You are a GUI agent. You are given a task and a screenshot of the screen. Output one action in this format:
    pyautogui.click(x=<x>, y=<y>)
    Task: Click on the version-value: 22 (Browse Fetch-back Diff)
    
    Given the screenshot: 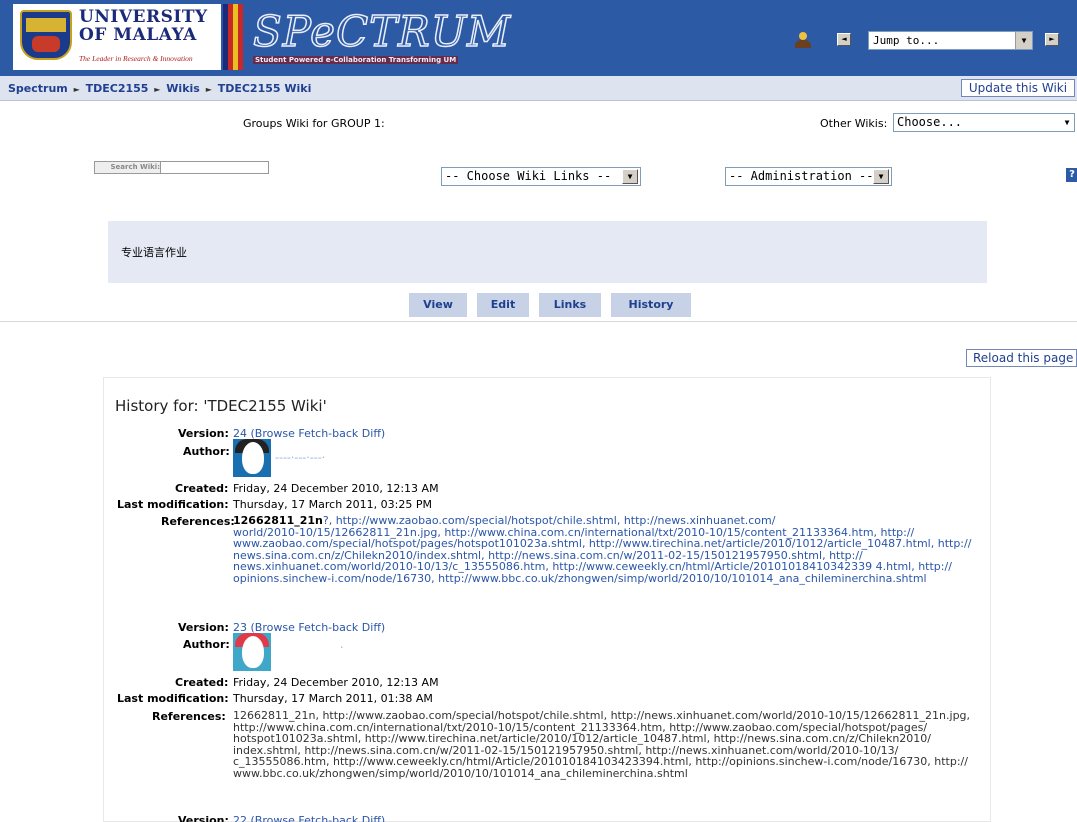 What is the action you would take?
    pyautogui.click(x=309, y=818)
    